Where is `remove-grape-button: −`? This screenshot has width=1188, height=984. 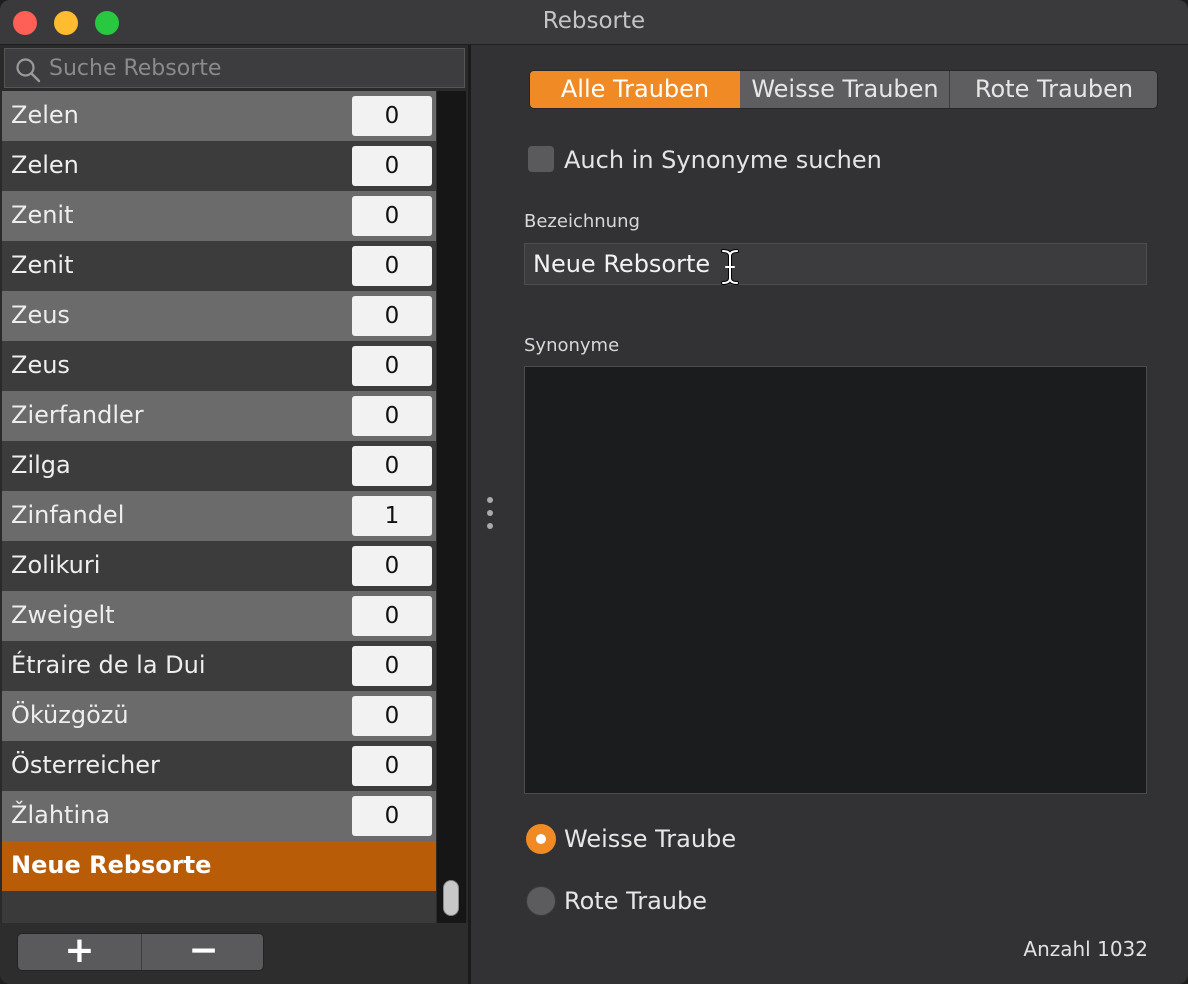 remove-grape-button: − is located at coordinates (203, 951).